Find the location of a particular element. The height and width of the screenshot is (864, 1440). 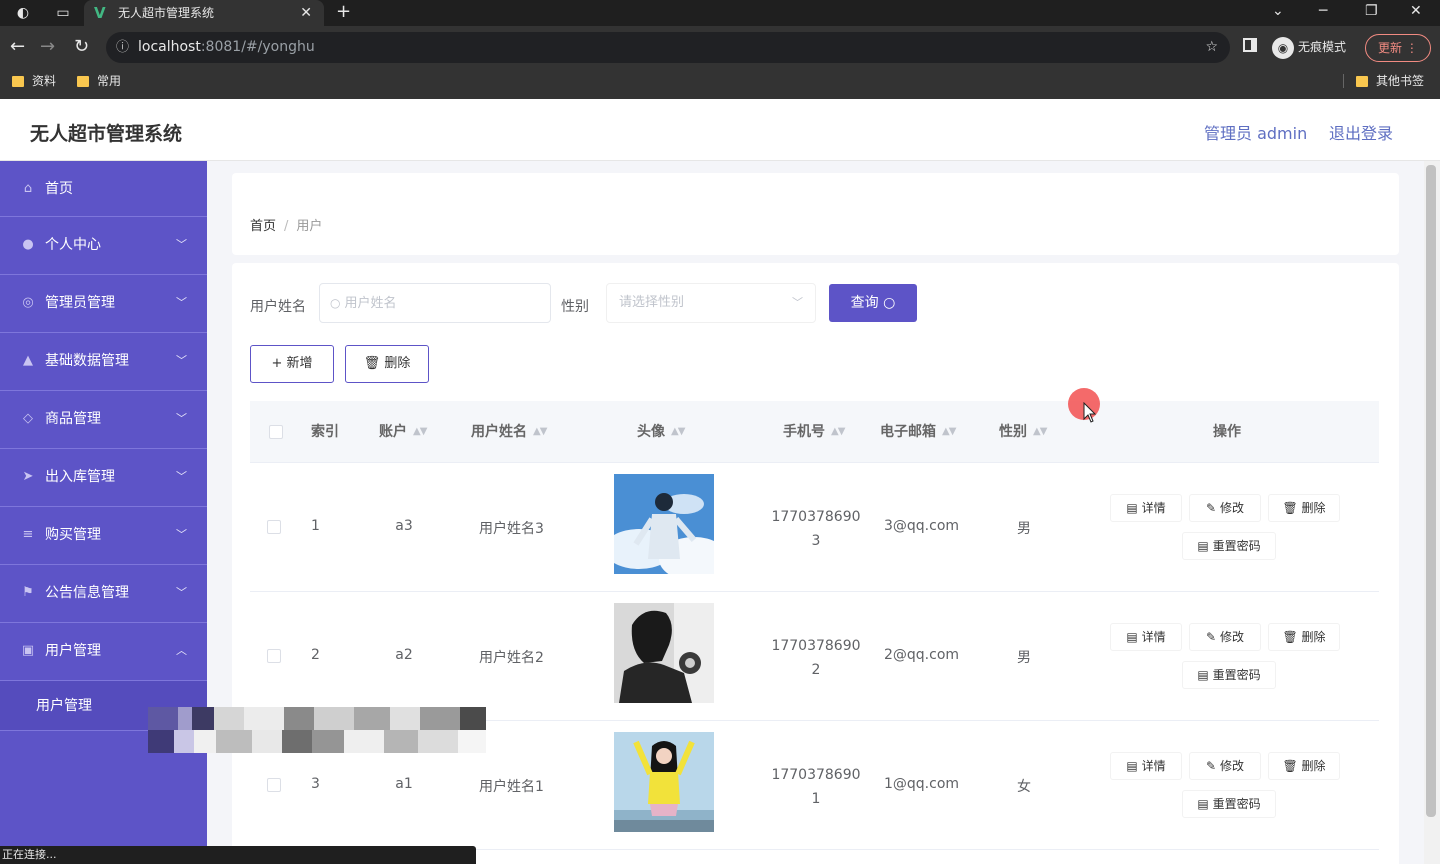

sidebar-item-users: ▣ 用户管理 ︿ is located at coordinates (103, 652).